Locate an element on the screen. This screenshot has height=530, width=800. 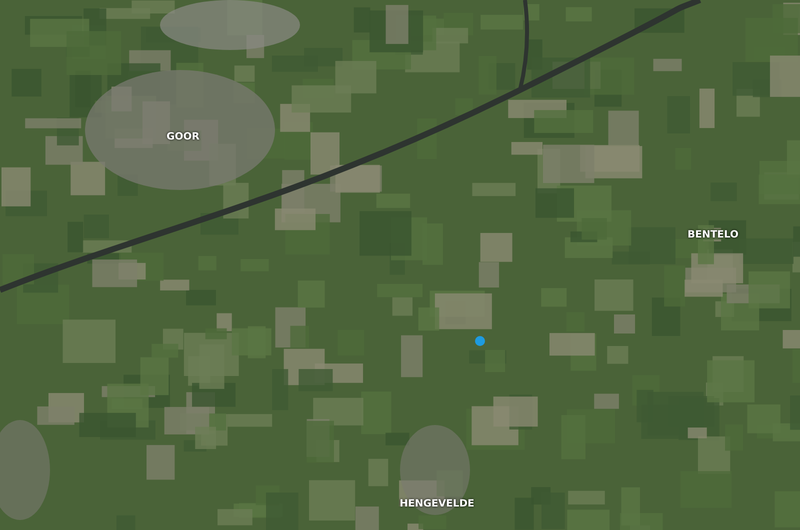
location-dot-icon is located at coordinates (480, 341).